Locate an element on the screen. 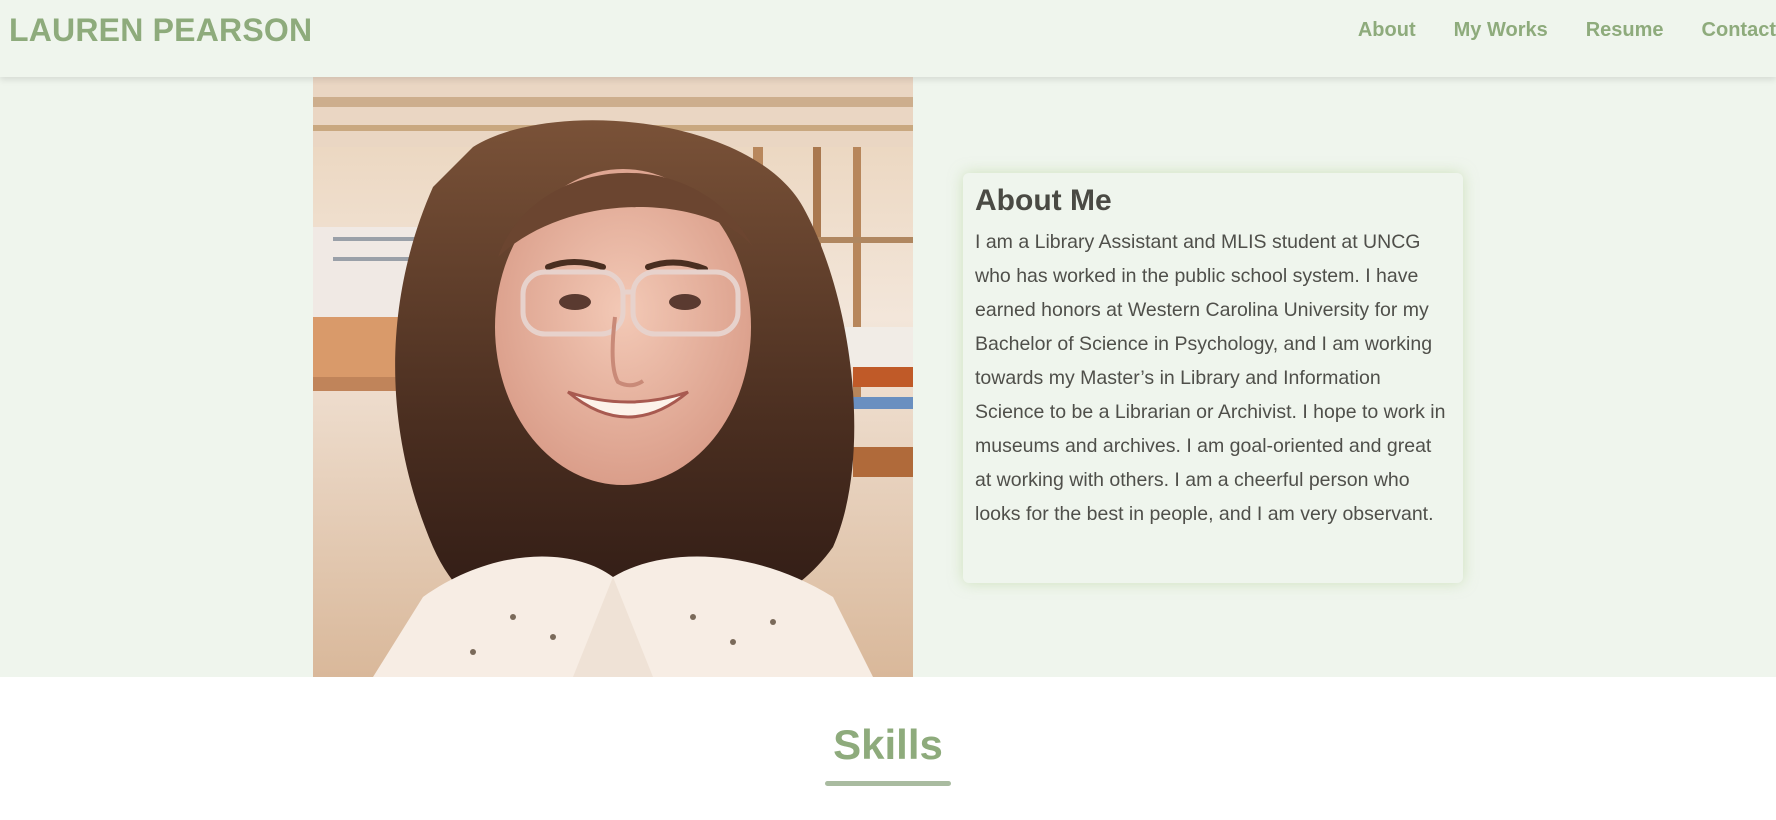 Image resolution: width=1776 pixels, height=820 pixels. nav-resume: Resume is located at coordinates (1625, 30).